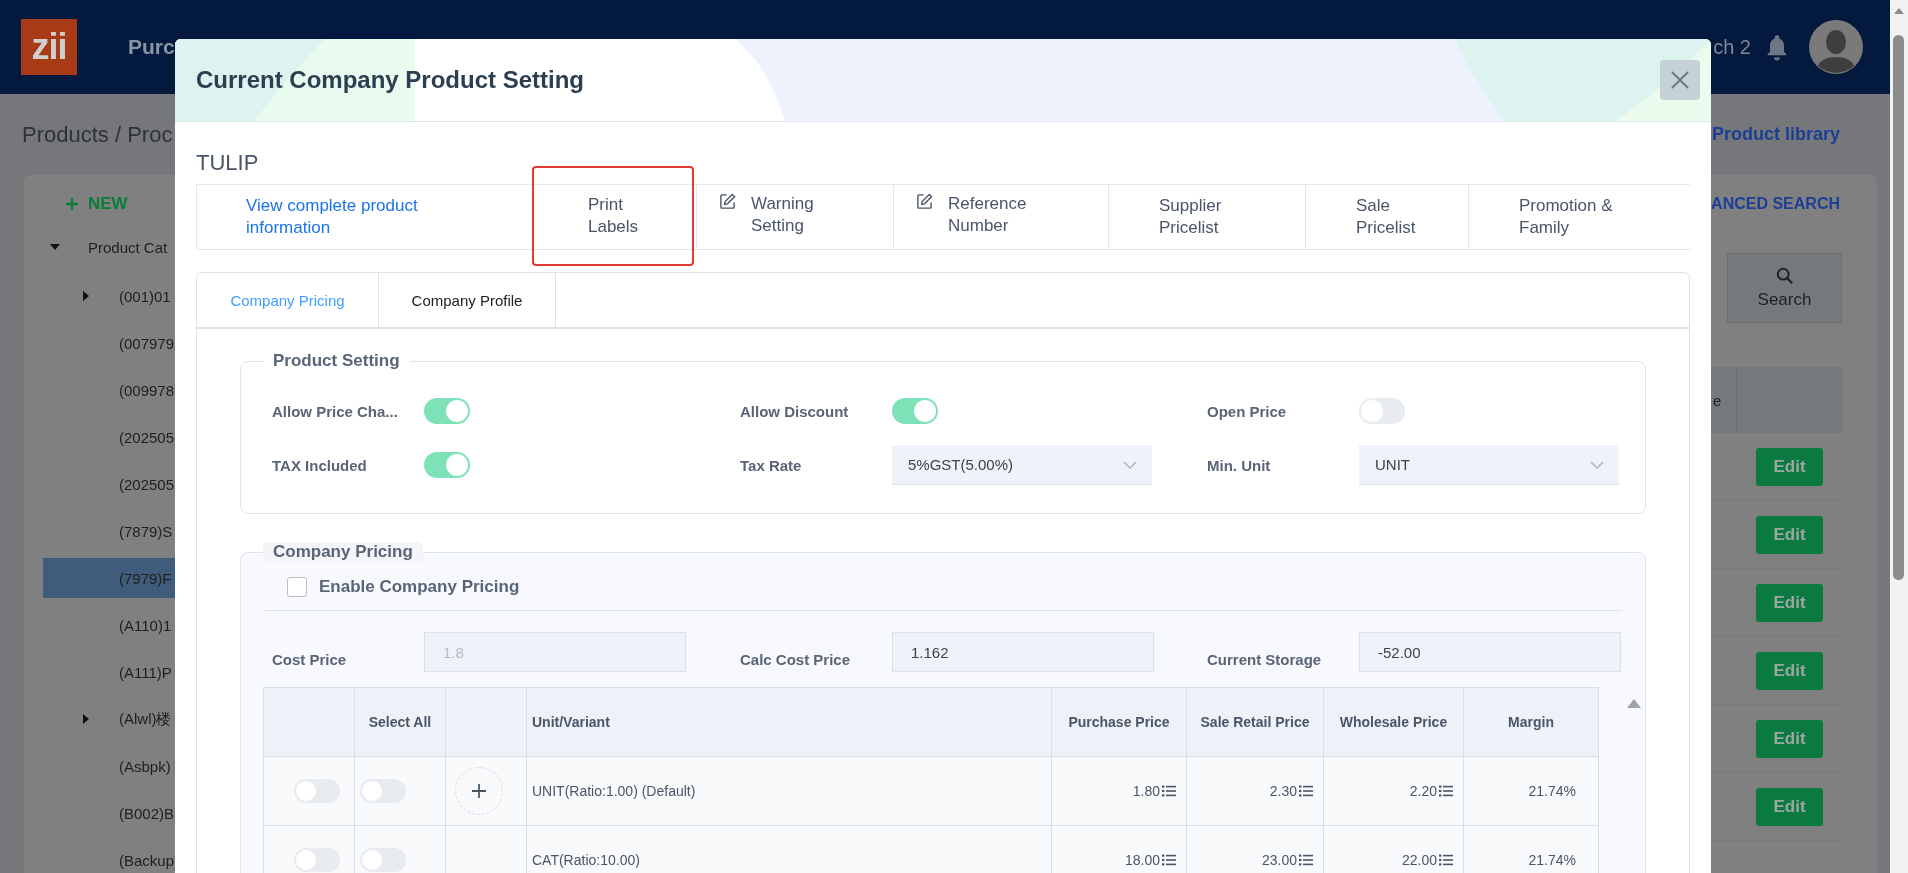 This screenshot has width=1908, height=873. I want to click on column-header: Sale Retail Price, so click(1255, 722).